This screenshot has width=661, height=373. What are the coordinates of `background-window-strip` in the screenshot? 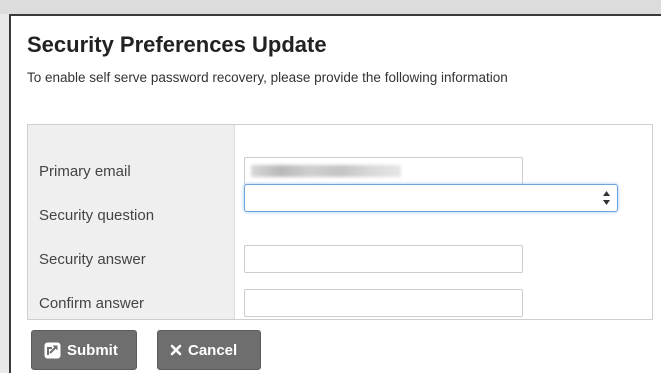 It's located at (330, 7).